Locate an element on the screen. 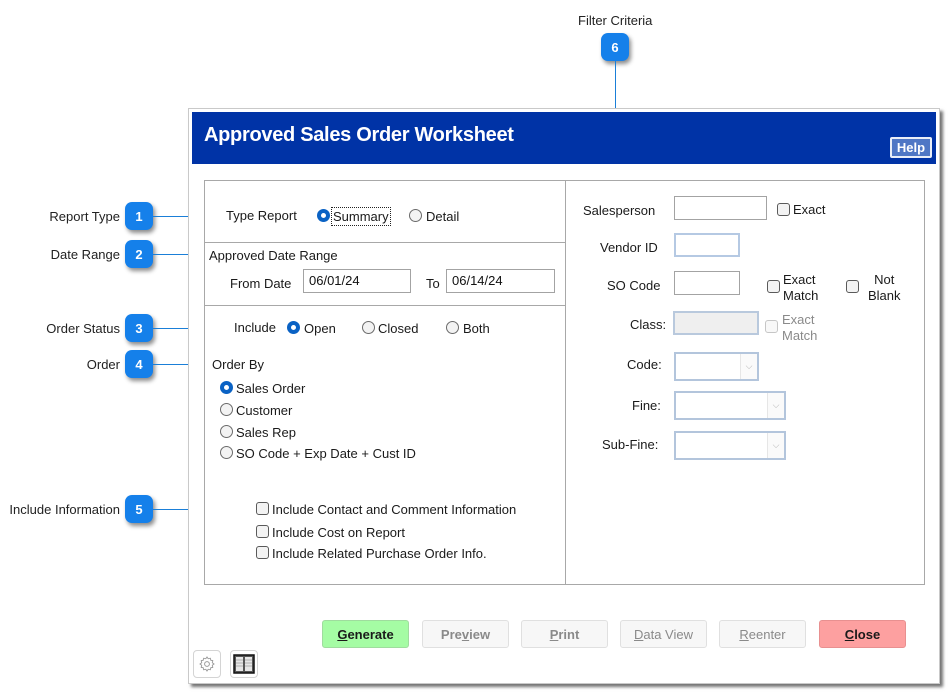 Image resolution: width=950 pixels, height=692 pixels. data-view-button: Data View is located at coordinates (663, 634).